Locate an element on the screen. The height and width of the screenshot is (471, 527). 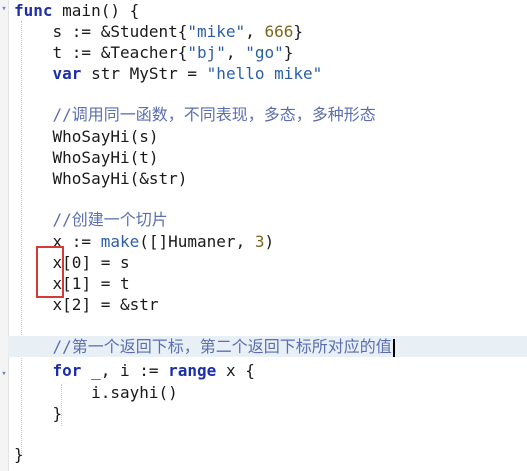
code-line-student: s := &Student{"mike", 666} is located at coordinates (270, 31).